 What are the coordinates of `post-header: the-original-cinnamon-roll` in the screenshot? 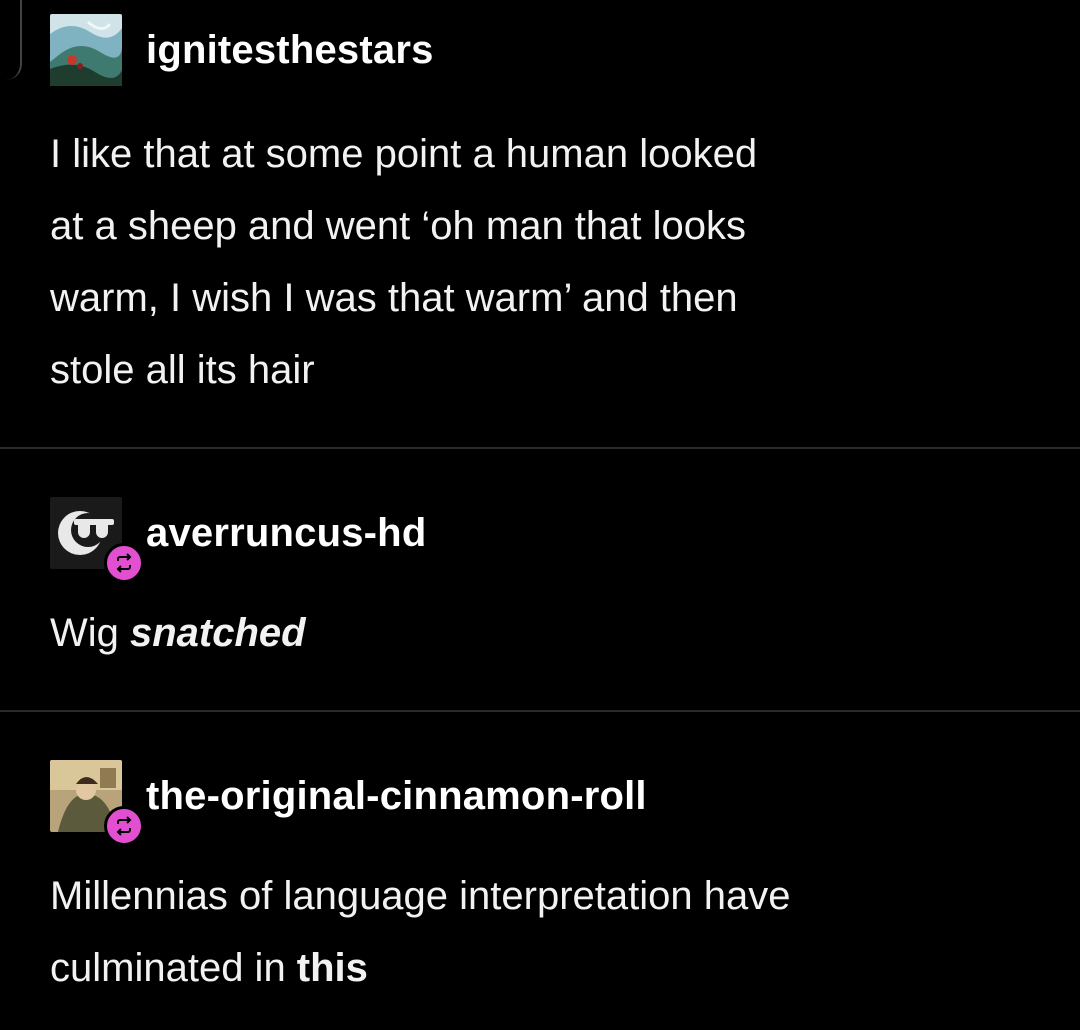 It's located at (348, 803).